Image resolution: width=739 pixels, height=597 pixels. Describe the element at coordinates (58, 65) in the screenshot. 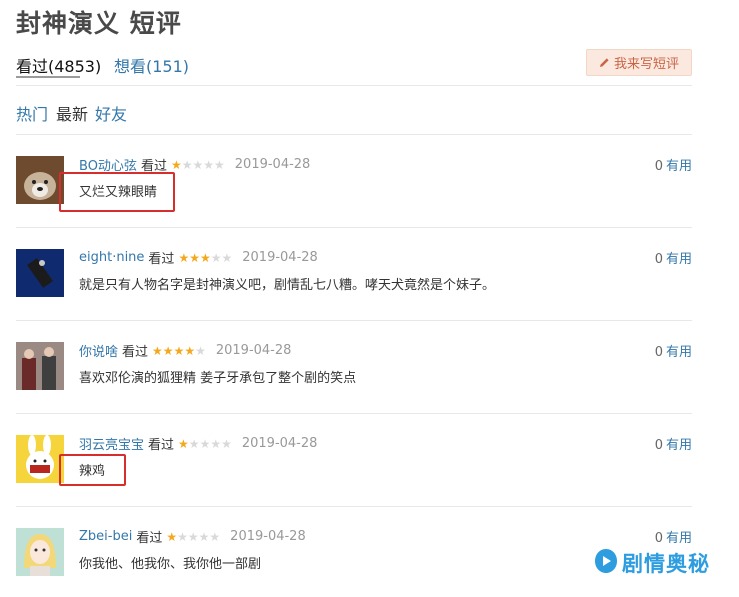

I see `tab-watched: 看过(4853)` at that location.